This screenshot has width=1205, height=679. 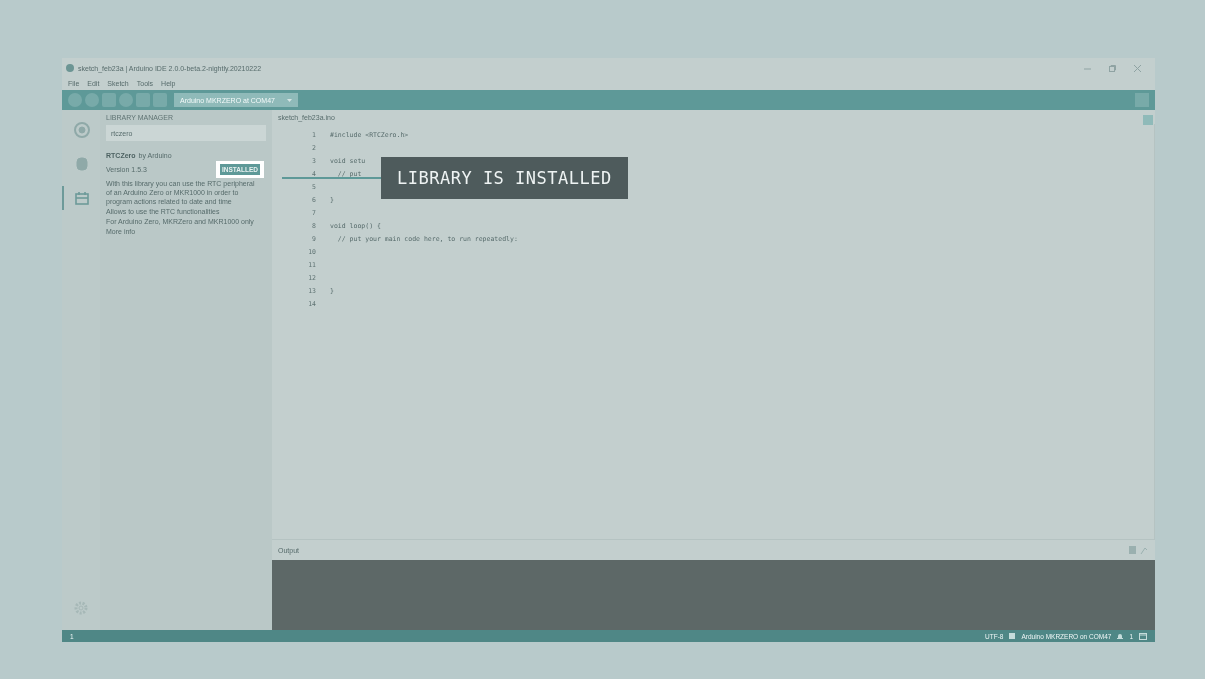 I want to click on tab-menu-button, so click(x=1148, y=120).